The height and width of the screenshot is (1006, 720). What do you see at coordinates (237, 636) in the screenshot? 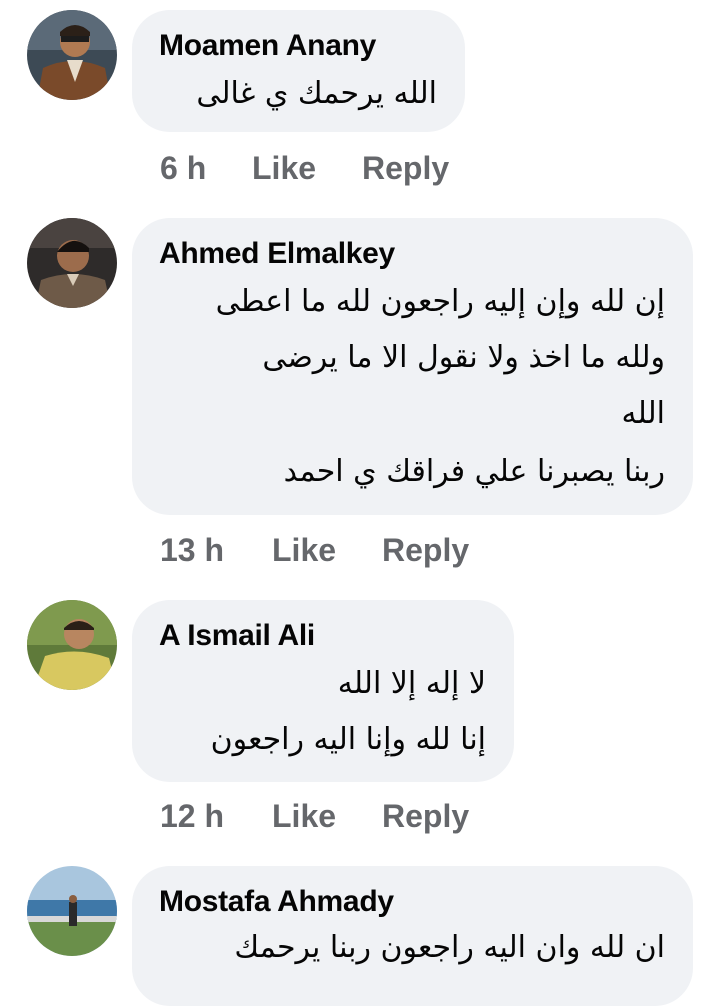
I see `comment-author: A Ismail Ali` at bounding box center [237, 636].